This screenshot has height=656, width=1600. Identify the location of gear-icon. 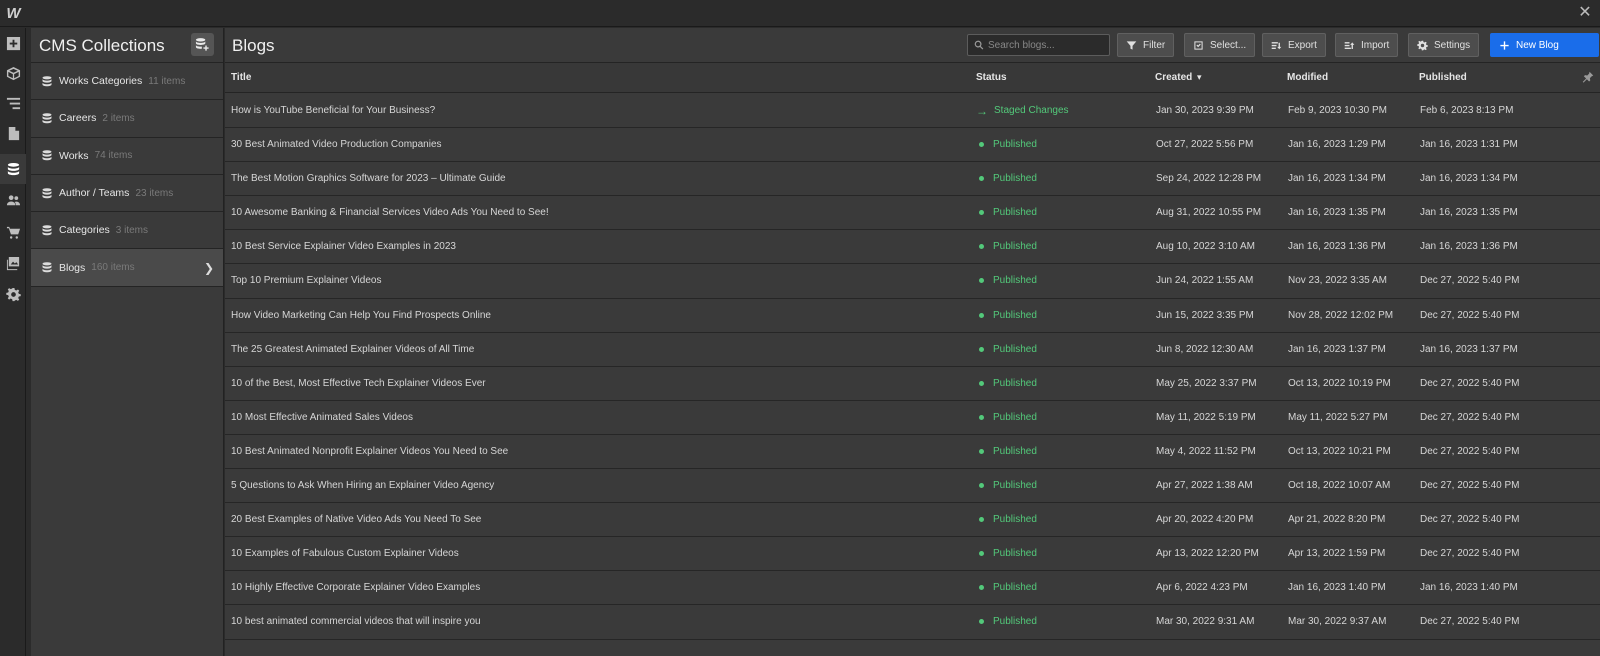
(1422, 45).